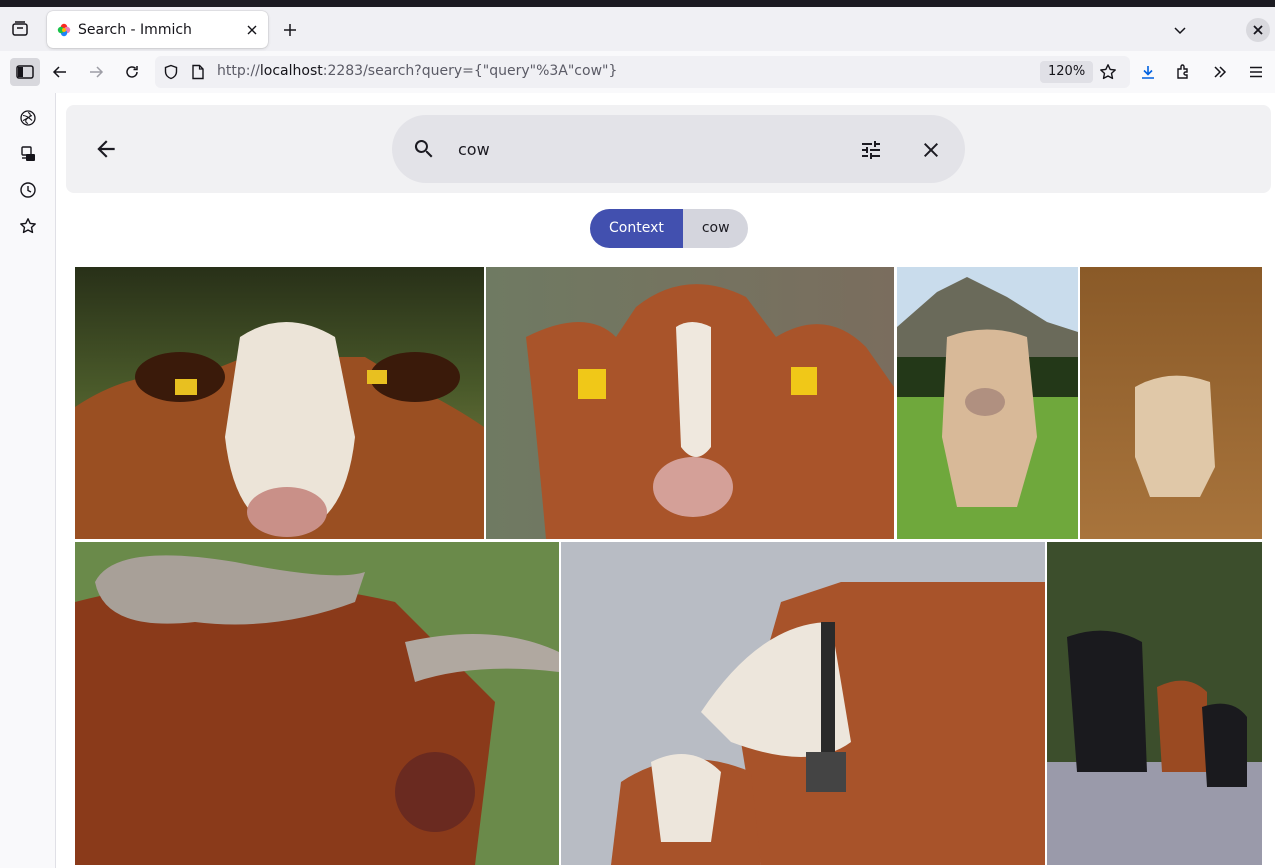  I want to click on tracking-shield-icon, so click(171, 74).